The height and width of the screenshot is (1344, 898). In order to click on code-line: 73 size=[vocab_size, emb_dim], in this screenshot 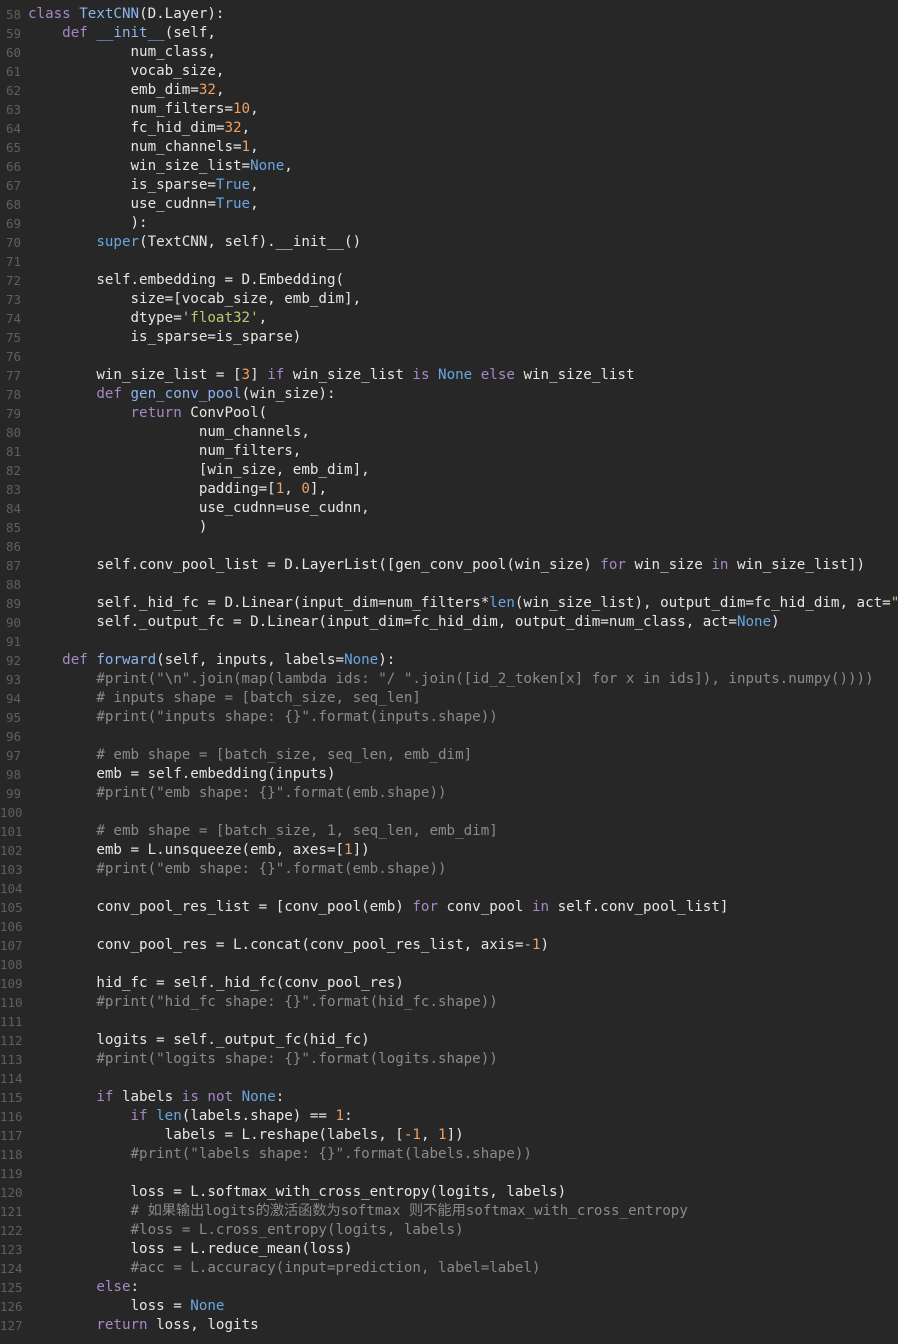, I will do `click(449, 299)`.